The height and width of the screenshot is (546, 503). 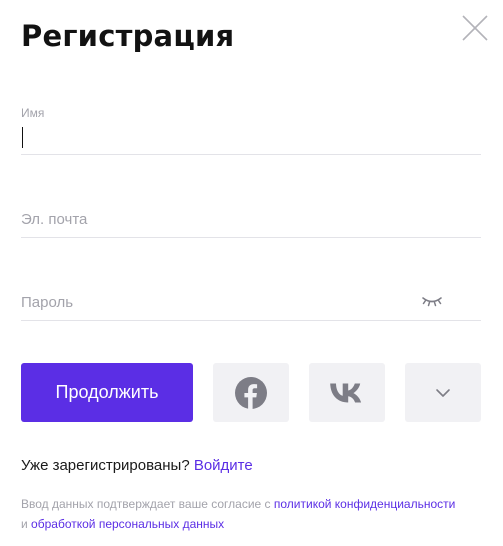 I want to click on privacy-policy-link: политикой конфиденциальности, so click(x=364, y=504).